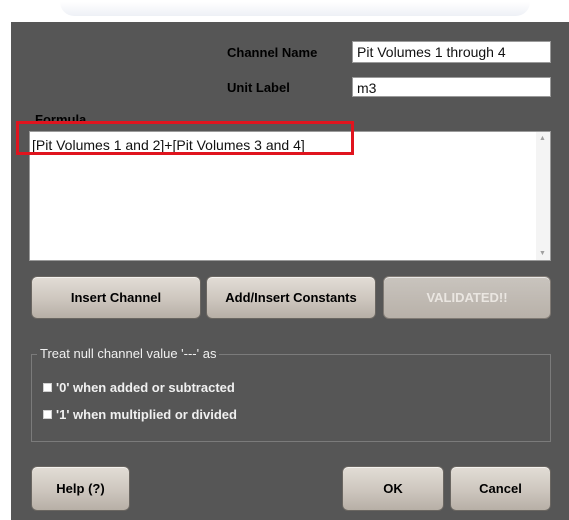 The image size is (569, 520). Describe the element at coordinates (543, 196) in the screenshot. I see `formula-scrollbar: ▲ ▼` at that location.